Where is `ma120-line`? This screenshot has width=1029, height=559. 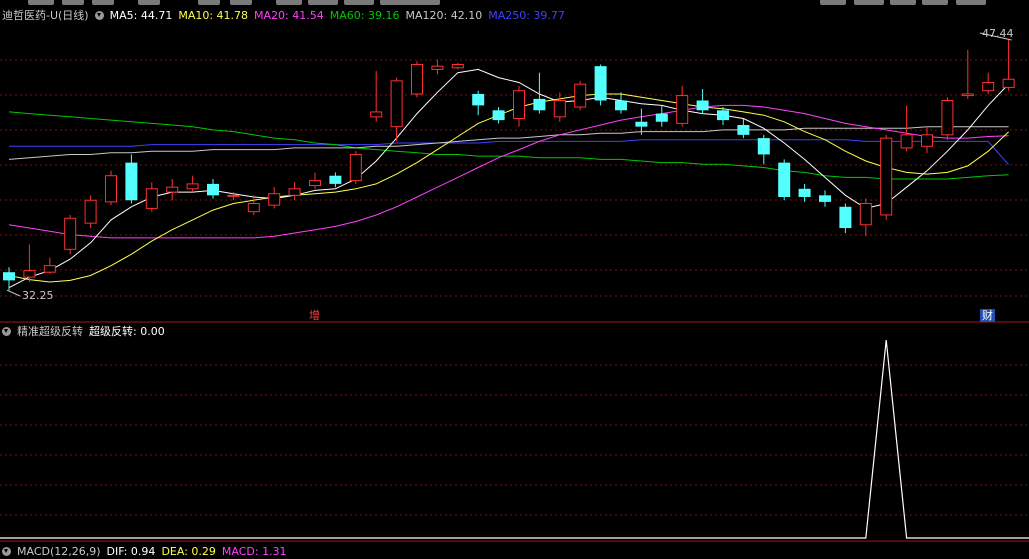
ma120-line is located at coordinates (508, 143).